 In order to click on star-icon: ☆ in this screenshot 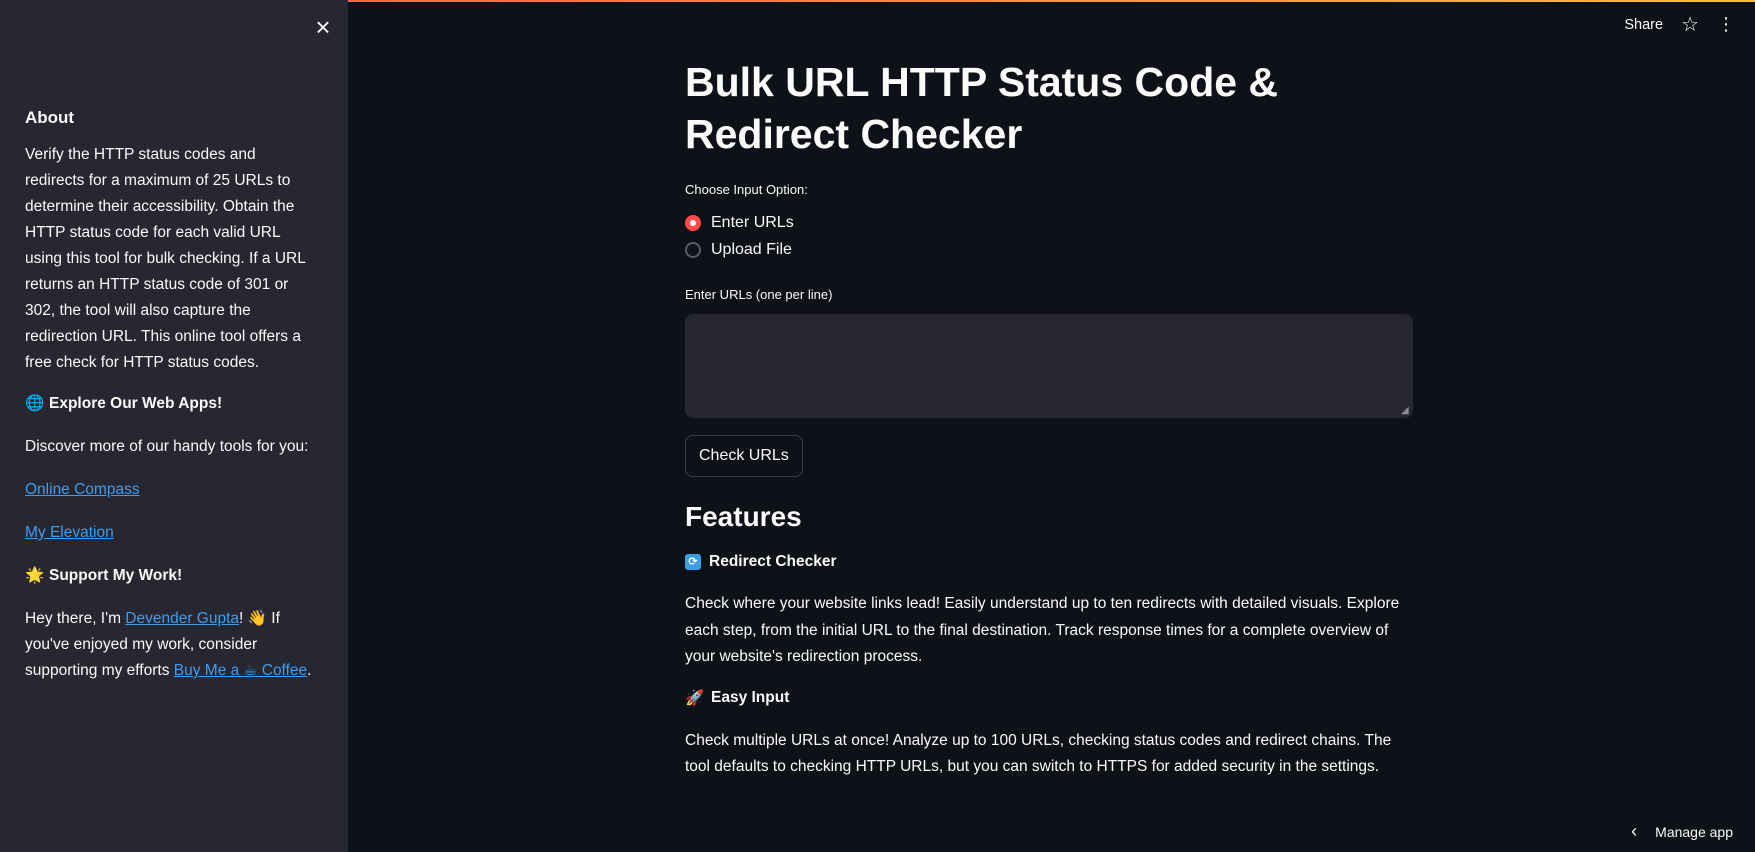, I will do `click(1690, 25)`.